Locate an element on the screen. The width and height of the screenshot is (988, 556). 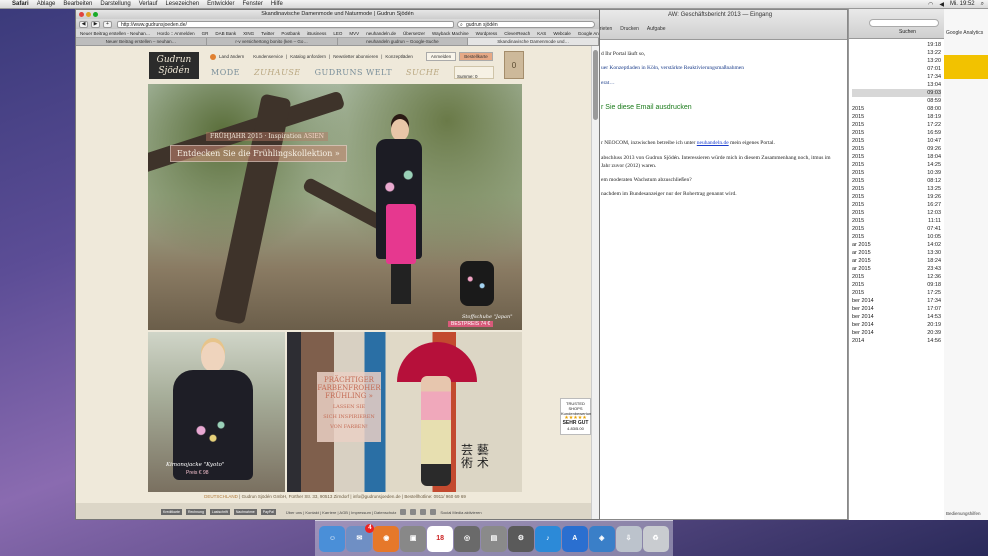
link-kundenservice: Kundenservice is located at coordinates (268, 56).